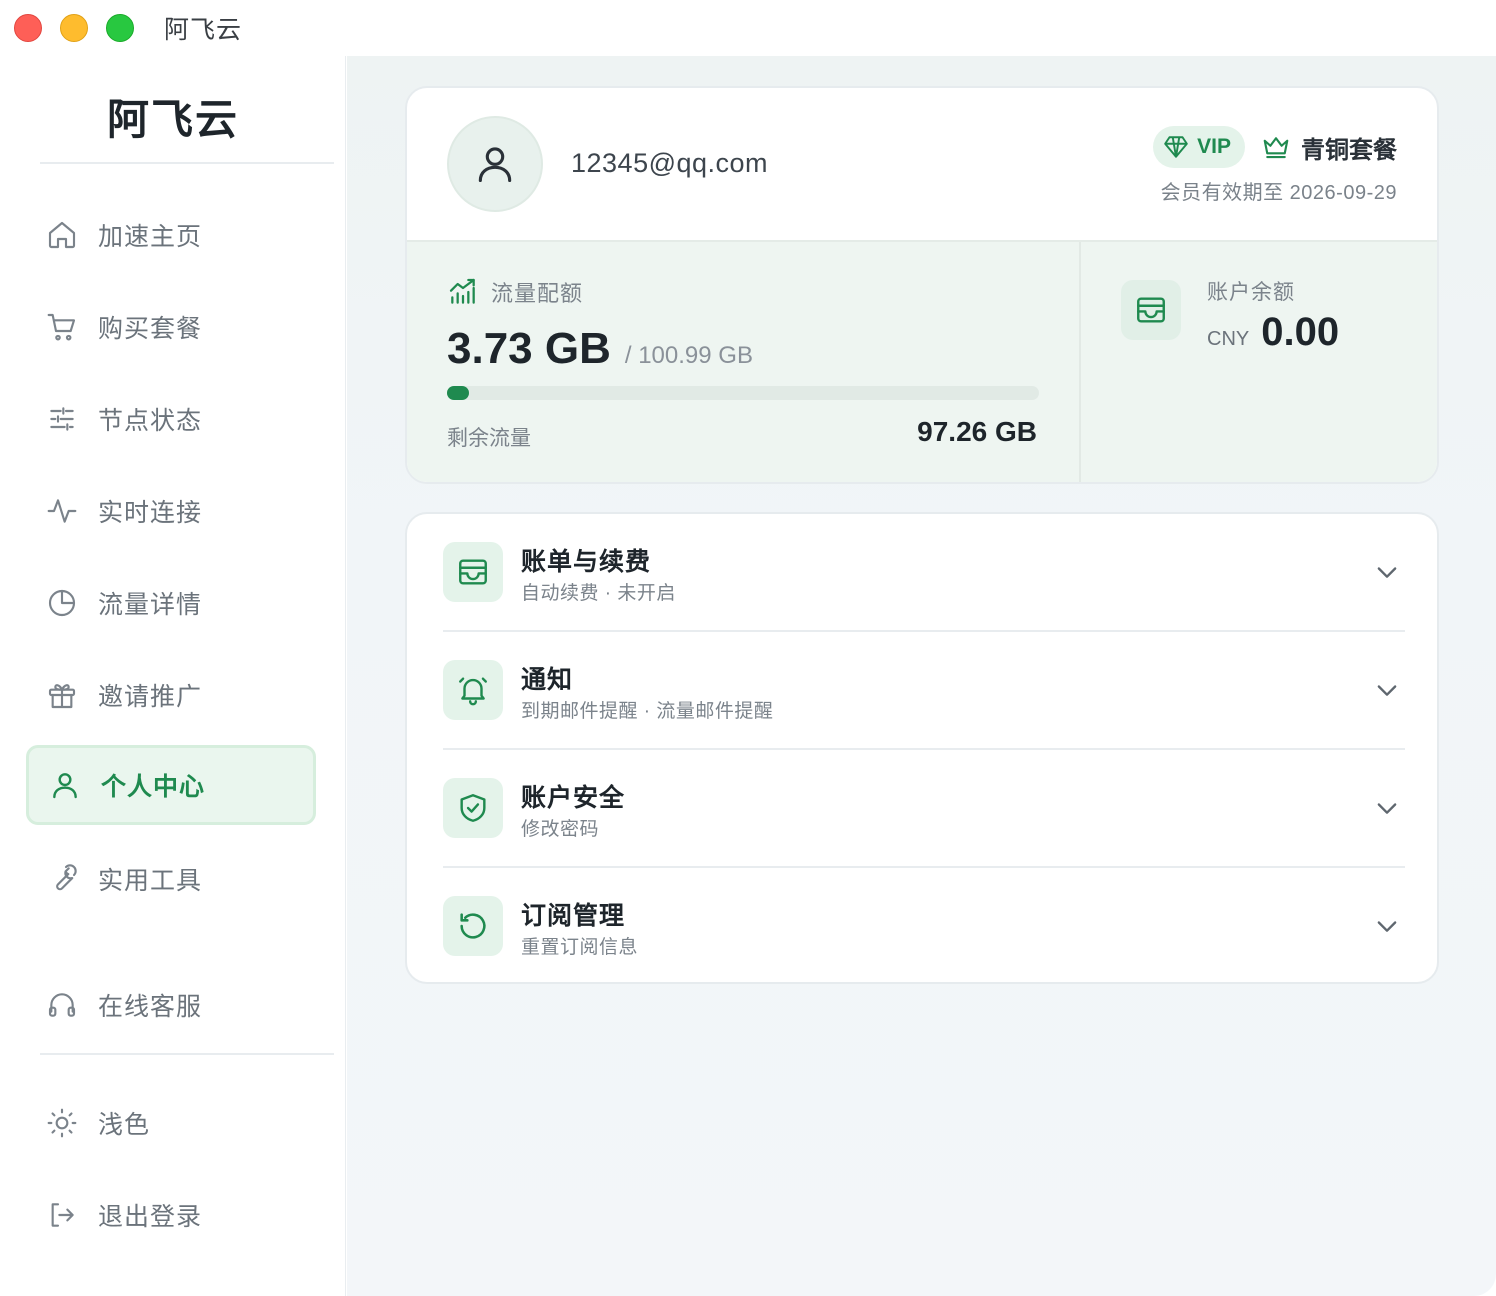 The height and width of the screenshot is (1296, 1496). I want to click on balance-currency: CNY, so click(1228, 339).